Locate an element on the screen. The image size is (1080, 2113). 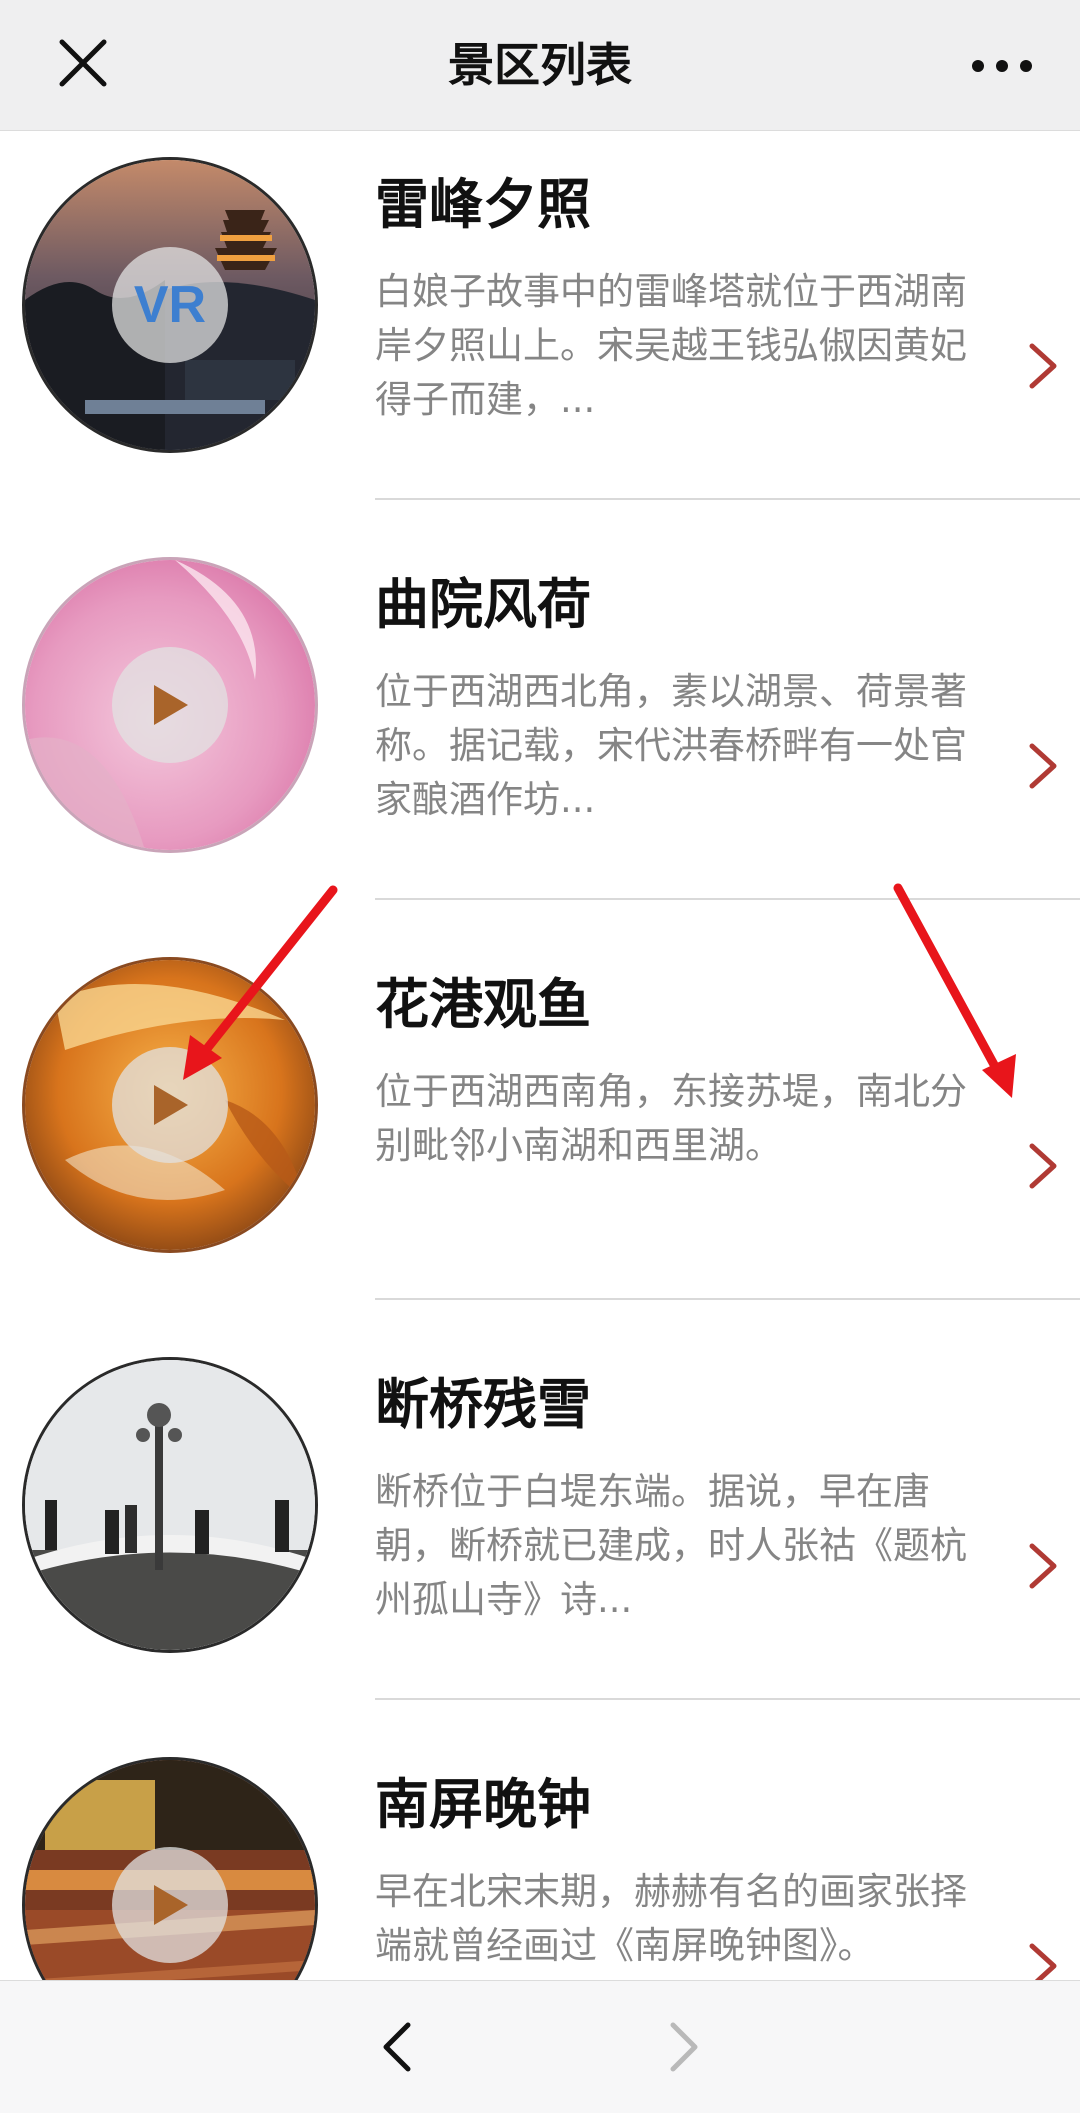
vr-label: VR is located at coordinates (170, 305).